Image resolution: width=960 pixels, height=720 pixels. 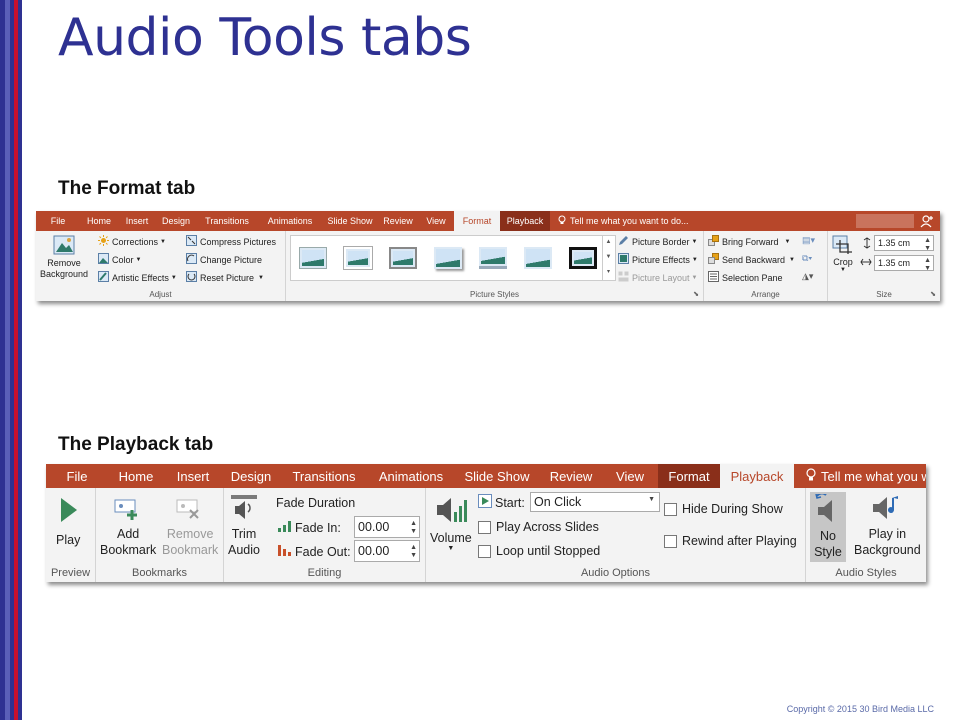 I want to click on selection-pane-button: Selection Pane, so click(x=745, y=277).